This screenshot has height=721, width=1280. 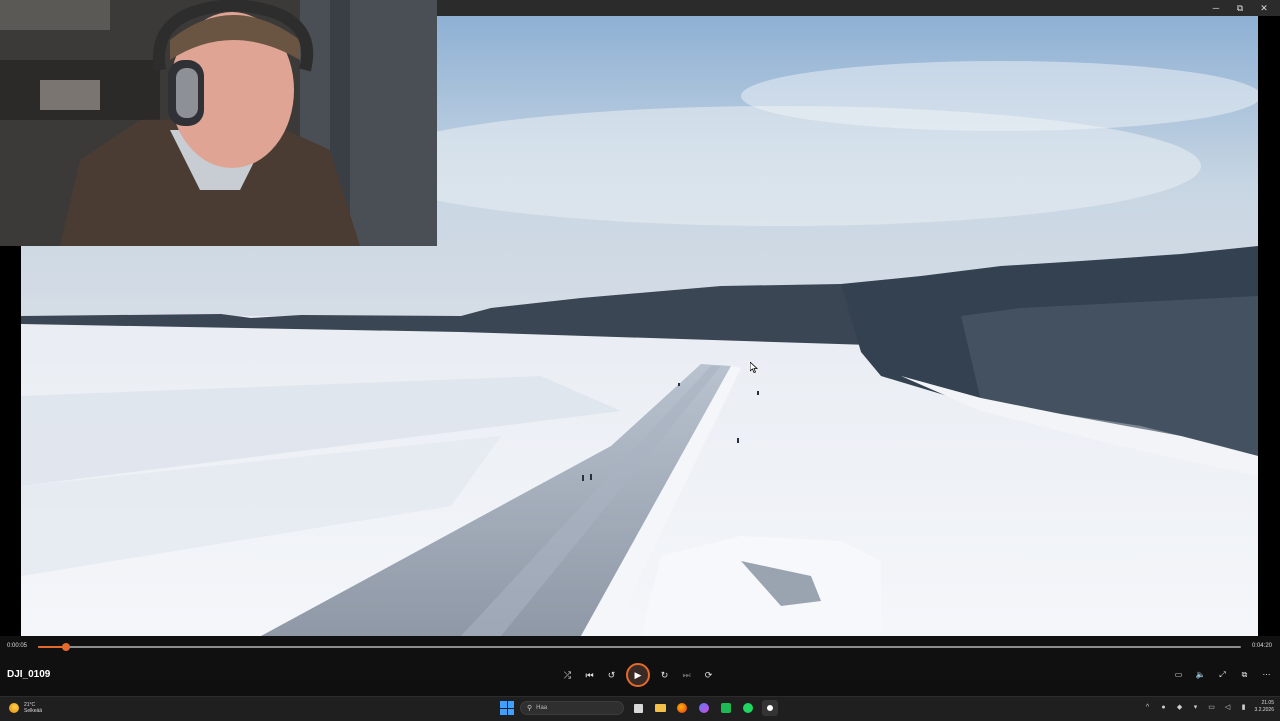 I want to click on game-app-icon, so click(x=726, y=708).